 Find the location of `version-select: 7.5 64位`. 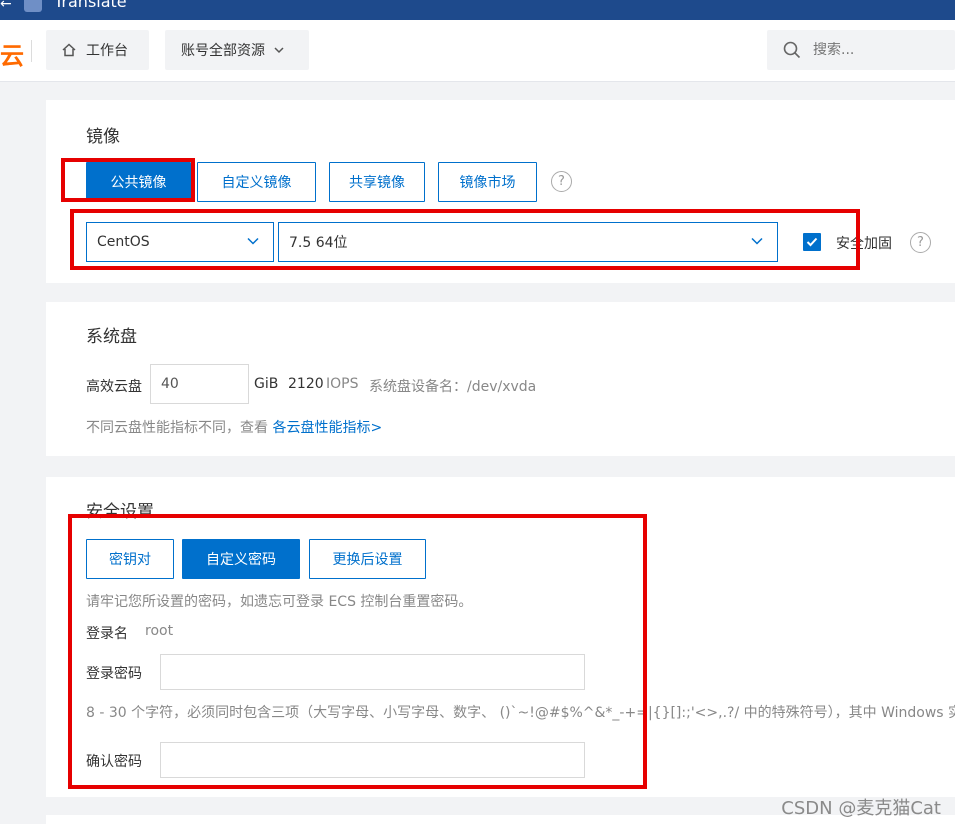

version-select: 7.5 64位 is located at coordinates (528, 242).